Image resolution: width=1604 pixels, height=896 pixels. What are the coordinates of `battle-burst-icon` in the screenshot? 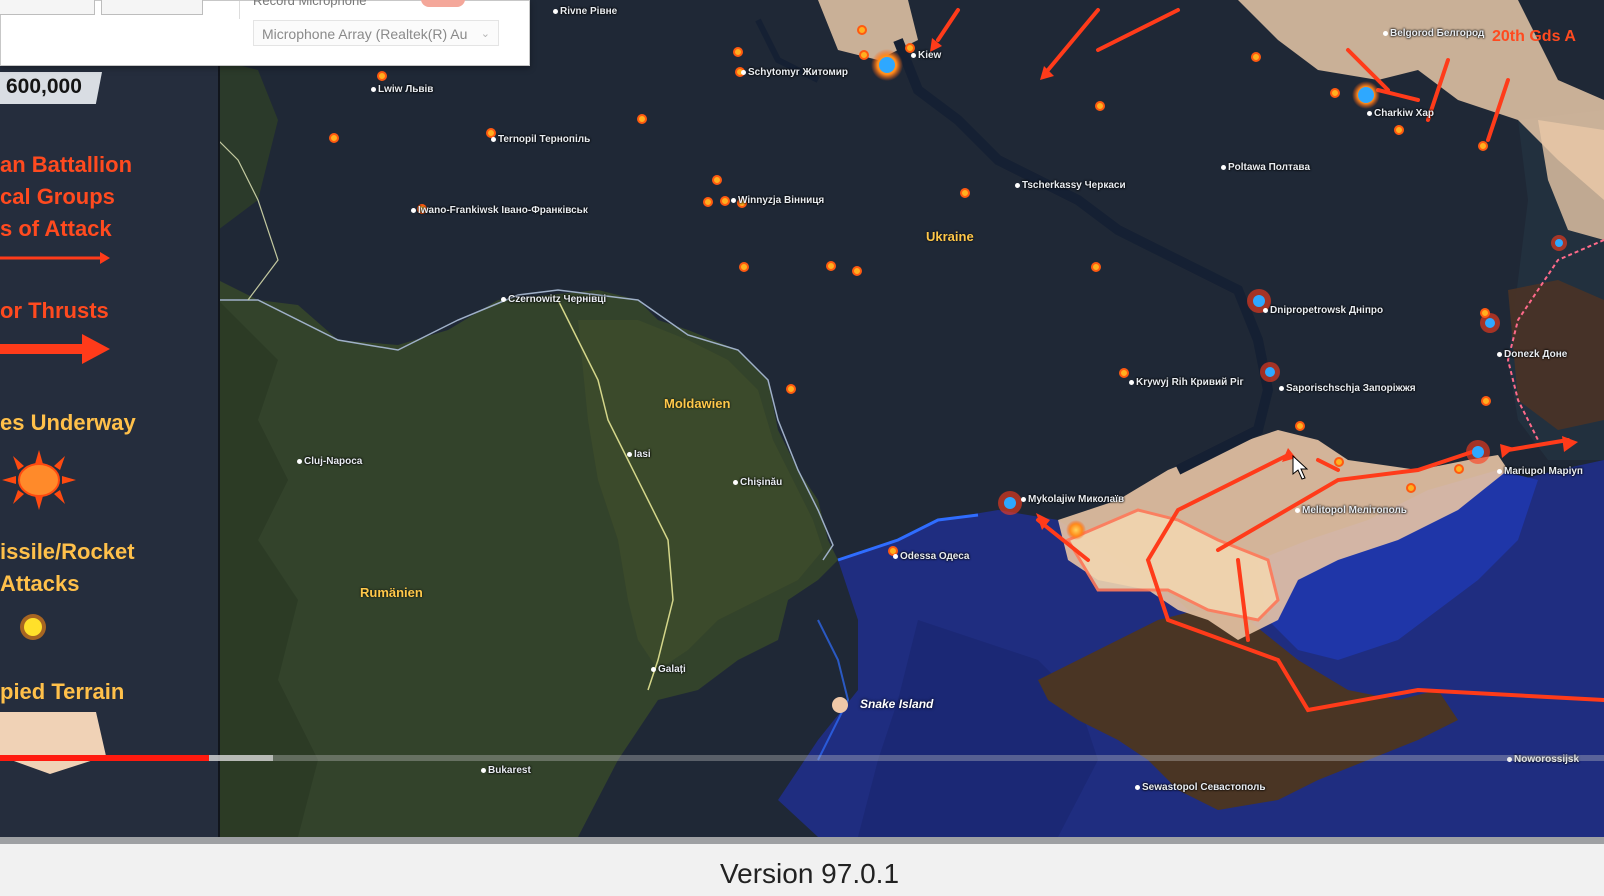 It's located at (39, 480).